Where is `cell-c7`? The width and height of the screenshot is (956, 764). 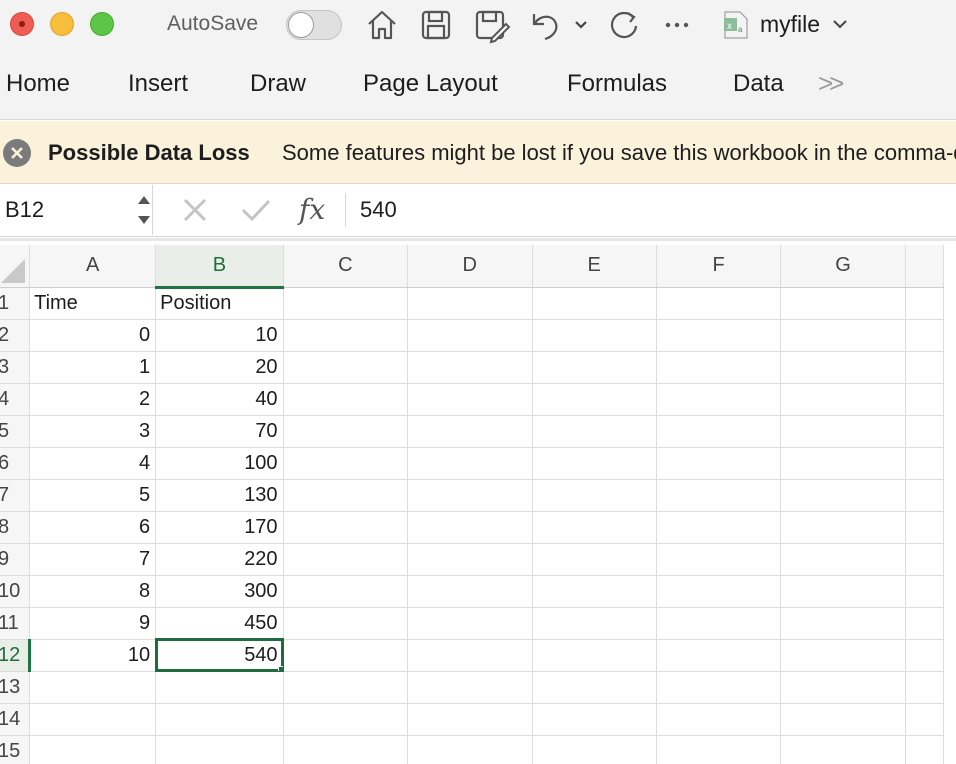 cell-c7 is located at coordinates (346, 495).